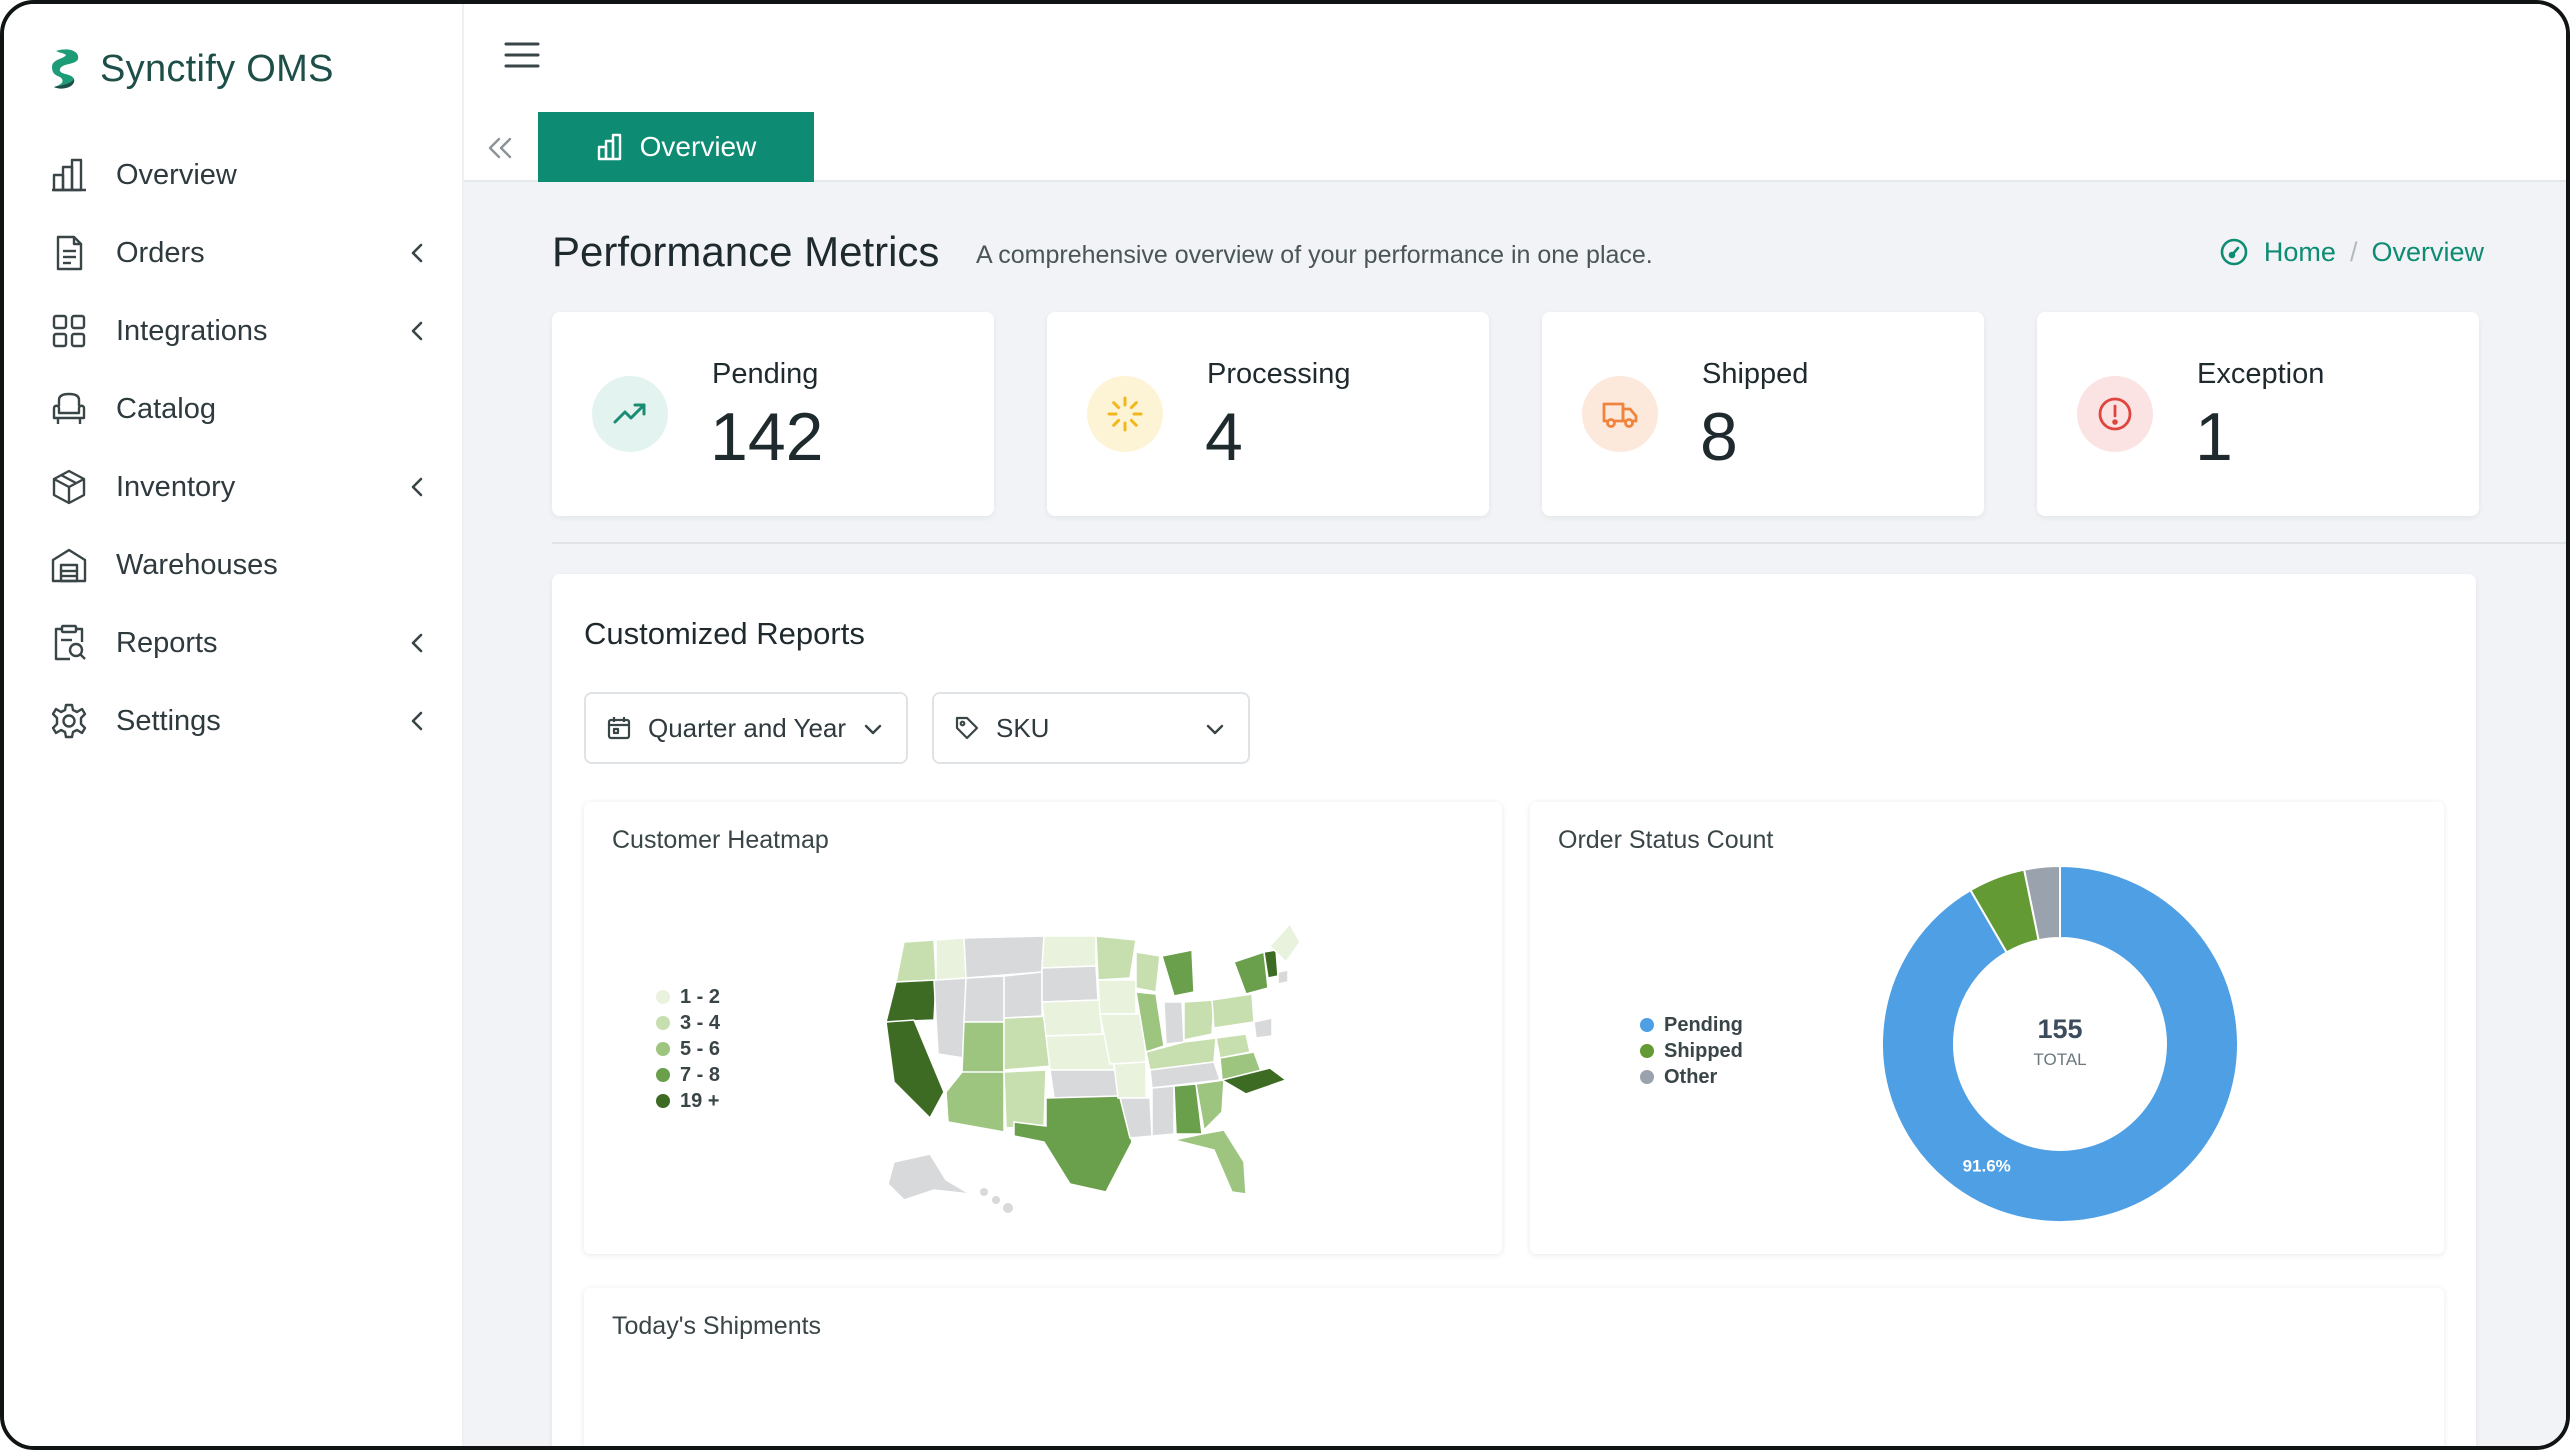 The height and width of the screenshot is (1450, 2570). I want to click on stat-card-pending: Pending 142, so click(773, 414).